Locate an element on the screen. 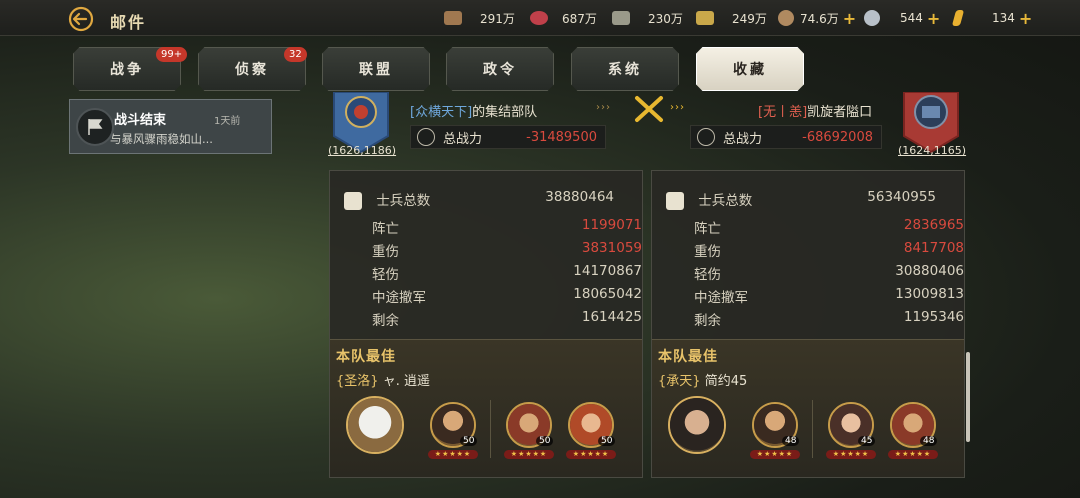 This screenshot has width=1080, height=498. right-arrows: ››› is located at coordinates (677, 107).